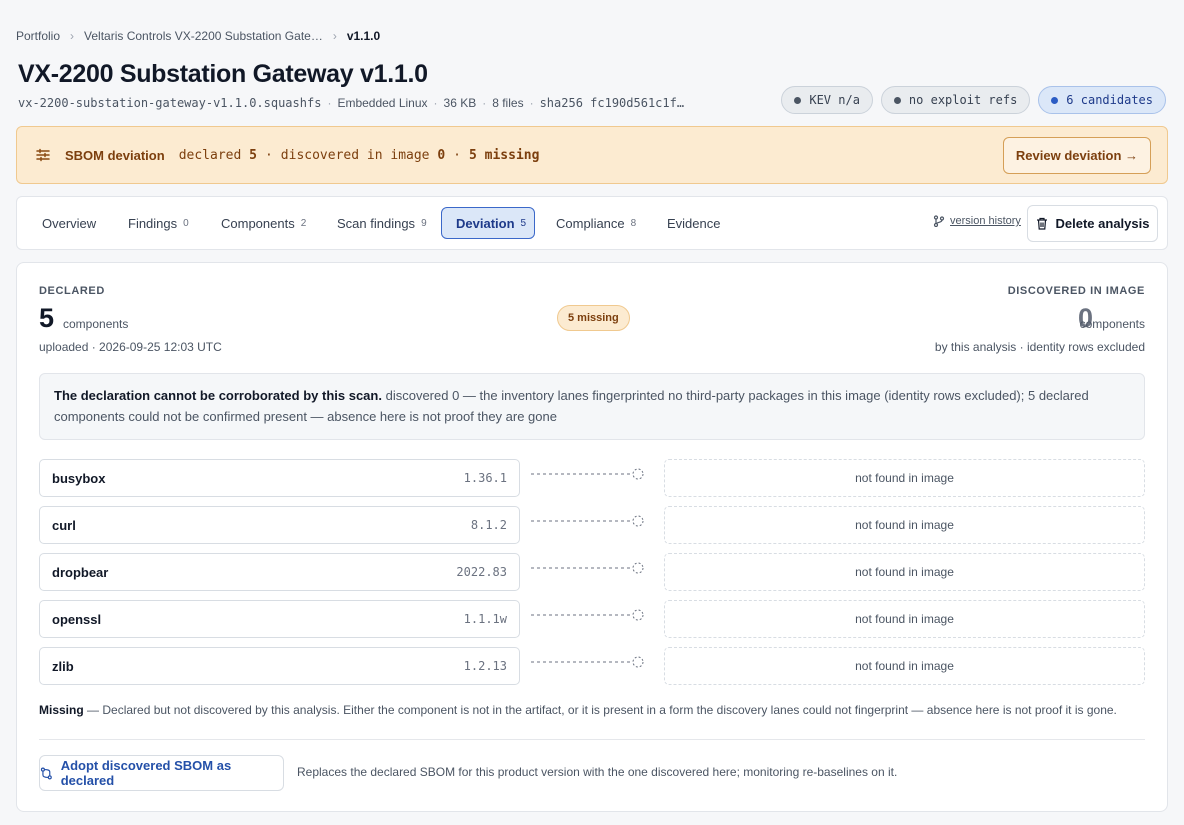 This screenshot has width=1184, height=825. Describe the element at coordinates (1041, 223) in the screenshot. I see `trash-icon` at that location.